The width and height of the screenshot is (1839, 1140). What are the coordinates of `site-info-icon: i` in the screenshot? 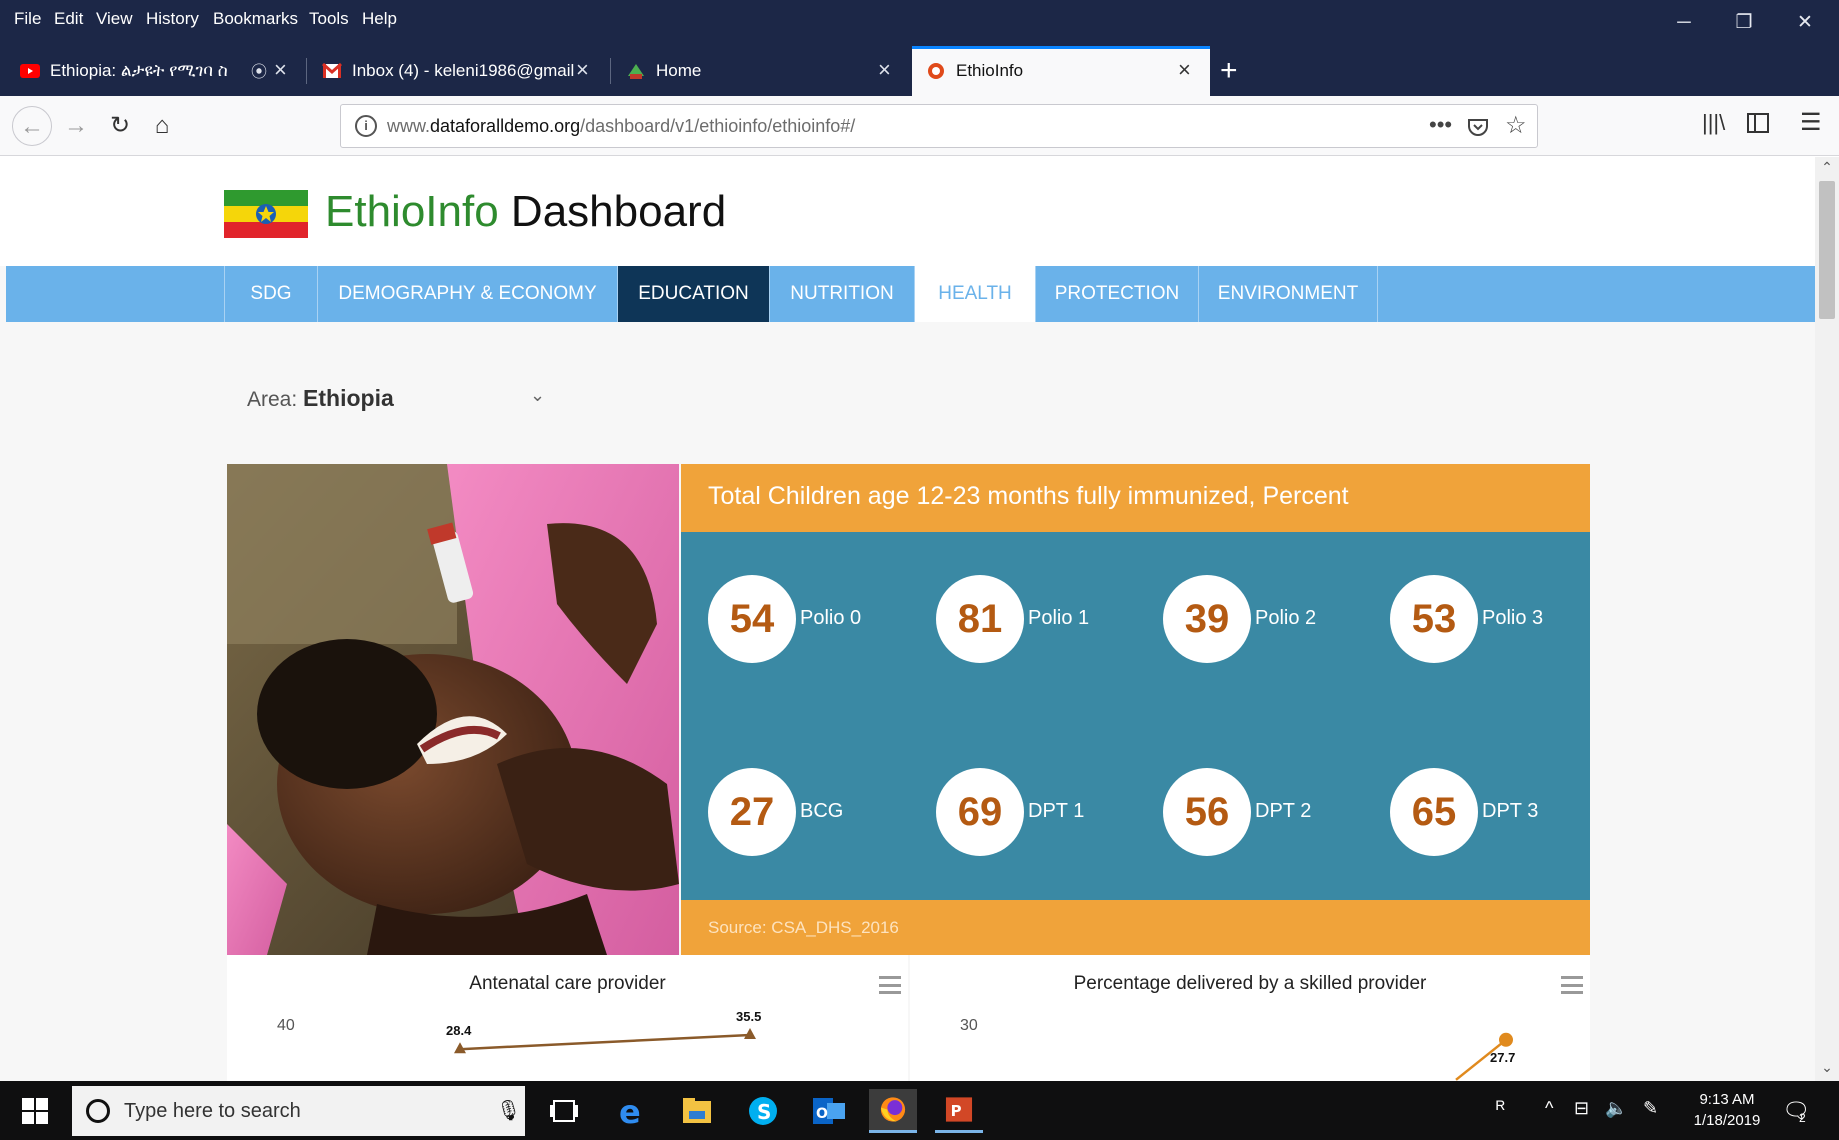 It's located at (366, 126).